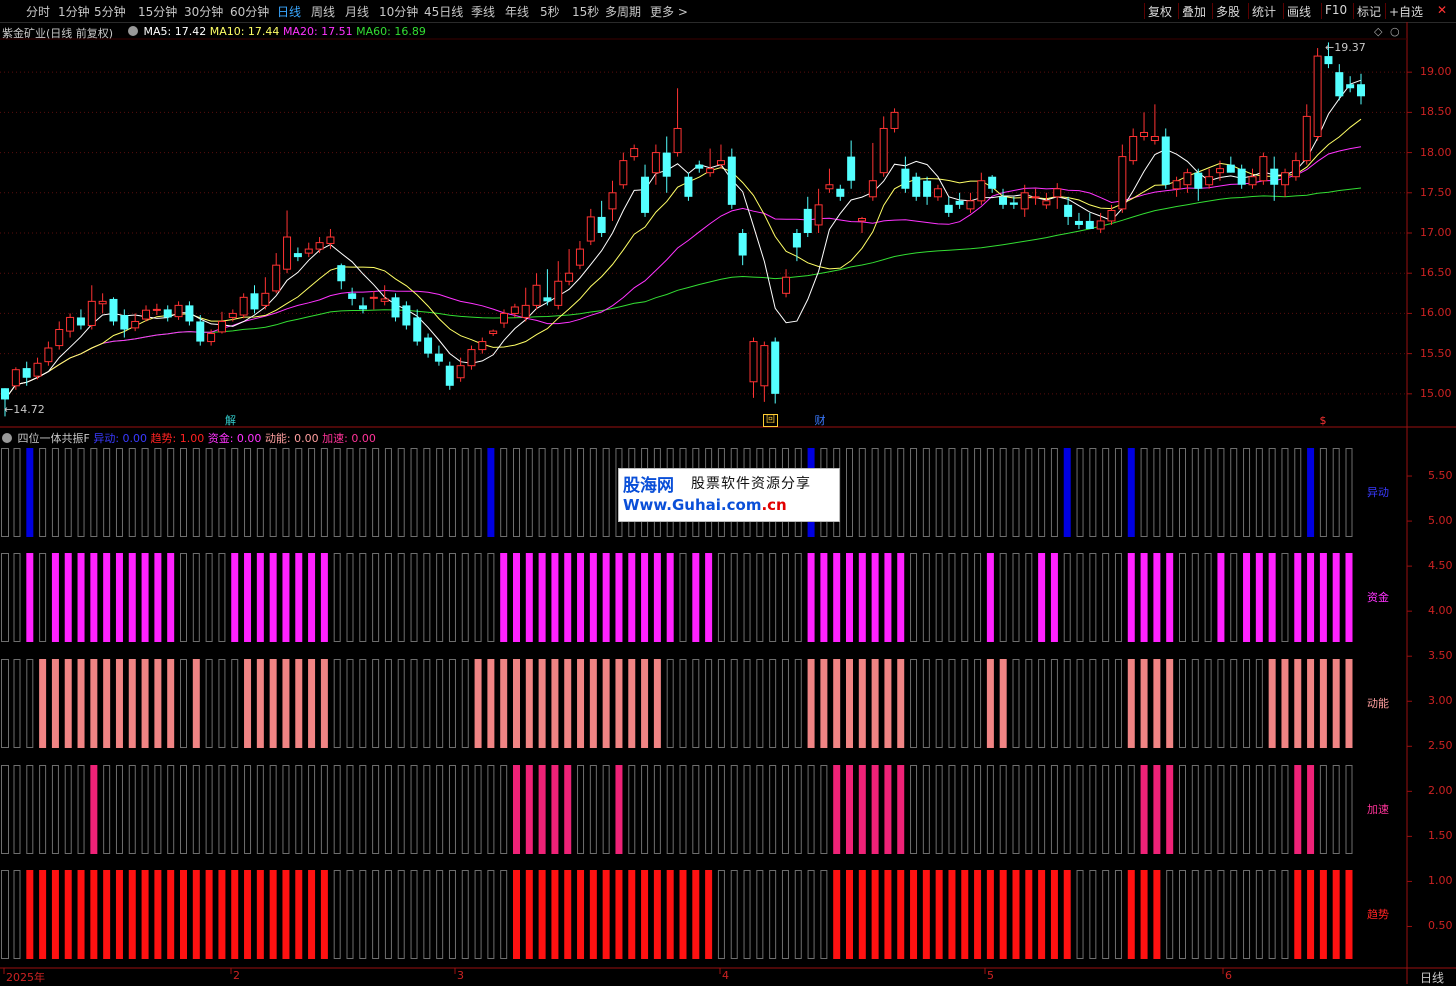 The width and height of the screenshot is (1456, 986). Describe the element at coordinates (1378, 31) in the screenshot. I see `diamond-icon: ◇` at that location.